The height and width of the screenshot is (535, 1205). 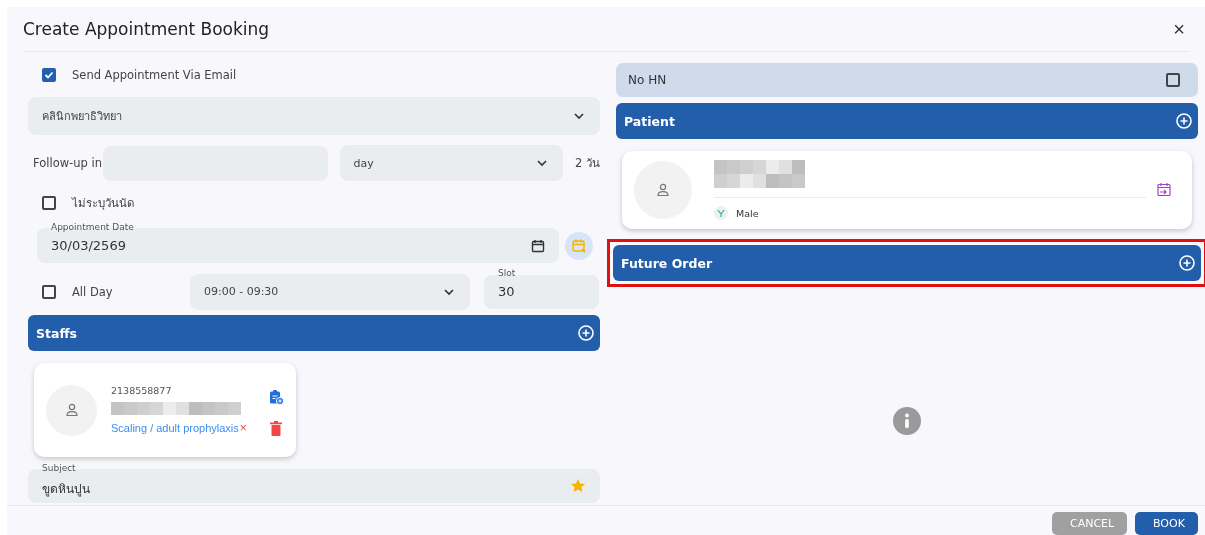 I want to click on star-icon, so click(x=578, y=486).